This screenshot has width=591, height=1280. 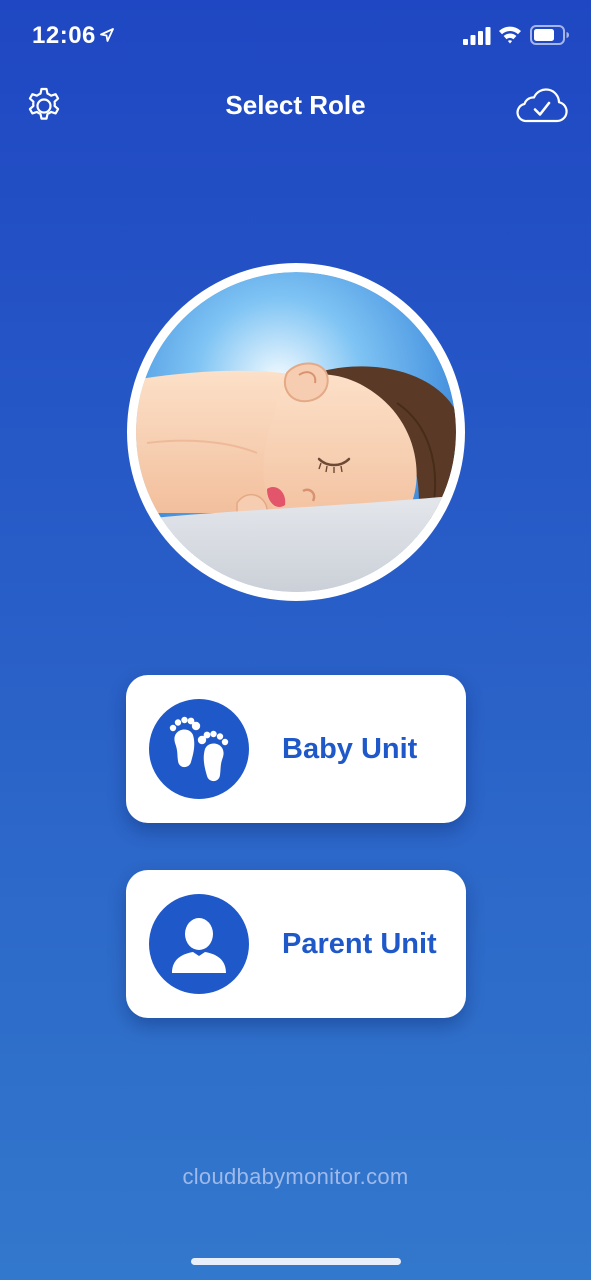 What do you see at coordinates (541, 105) in the screenshot?
I see `cloud-check-icon` at bounding box center [541, 105].